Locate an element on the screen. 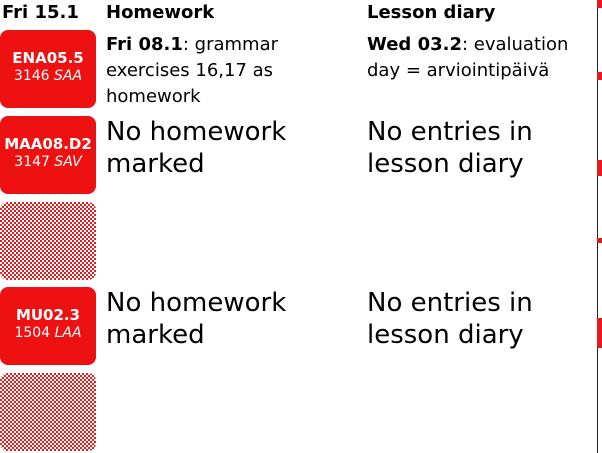 The height and width of the screenshot is (453, 602). room-teacher: 3147 SAV is located at coordinates (48, 162).